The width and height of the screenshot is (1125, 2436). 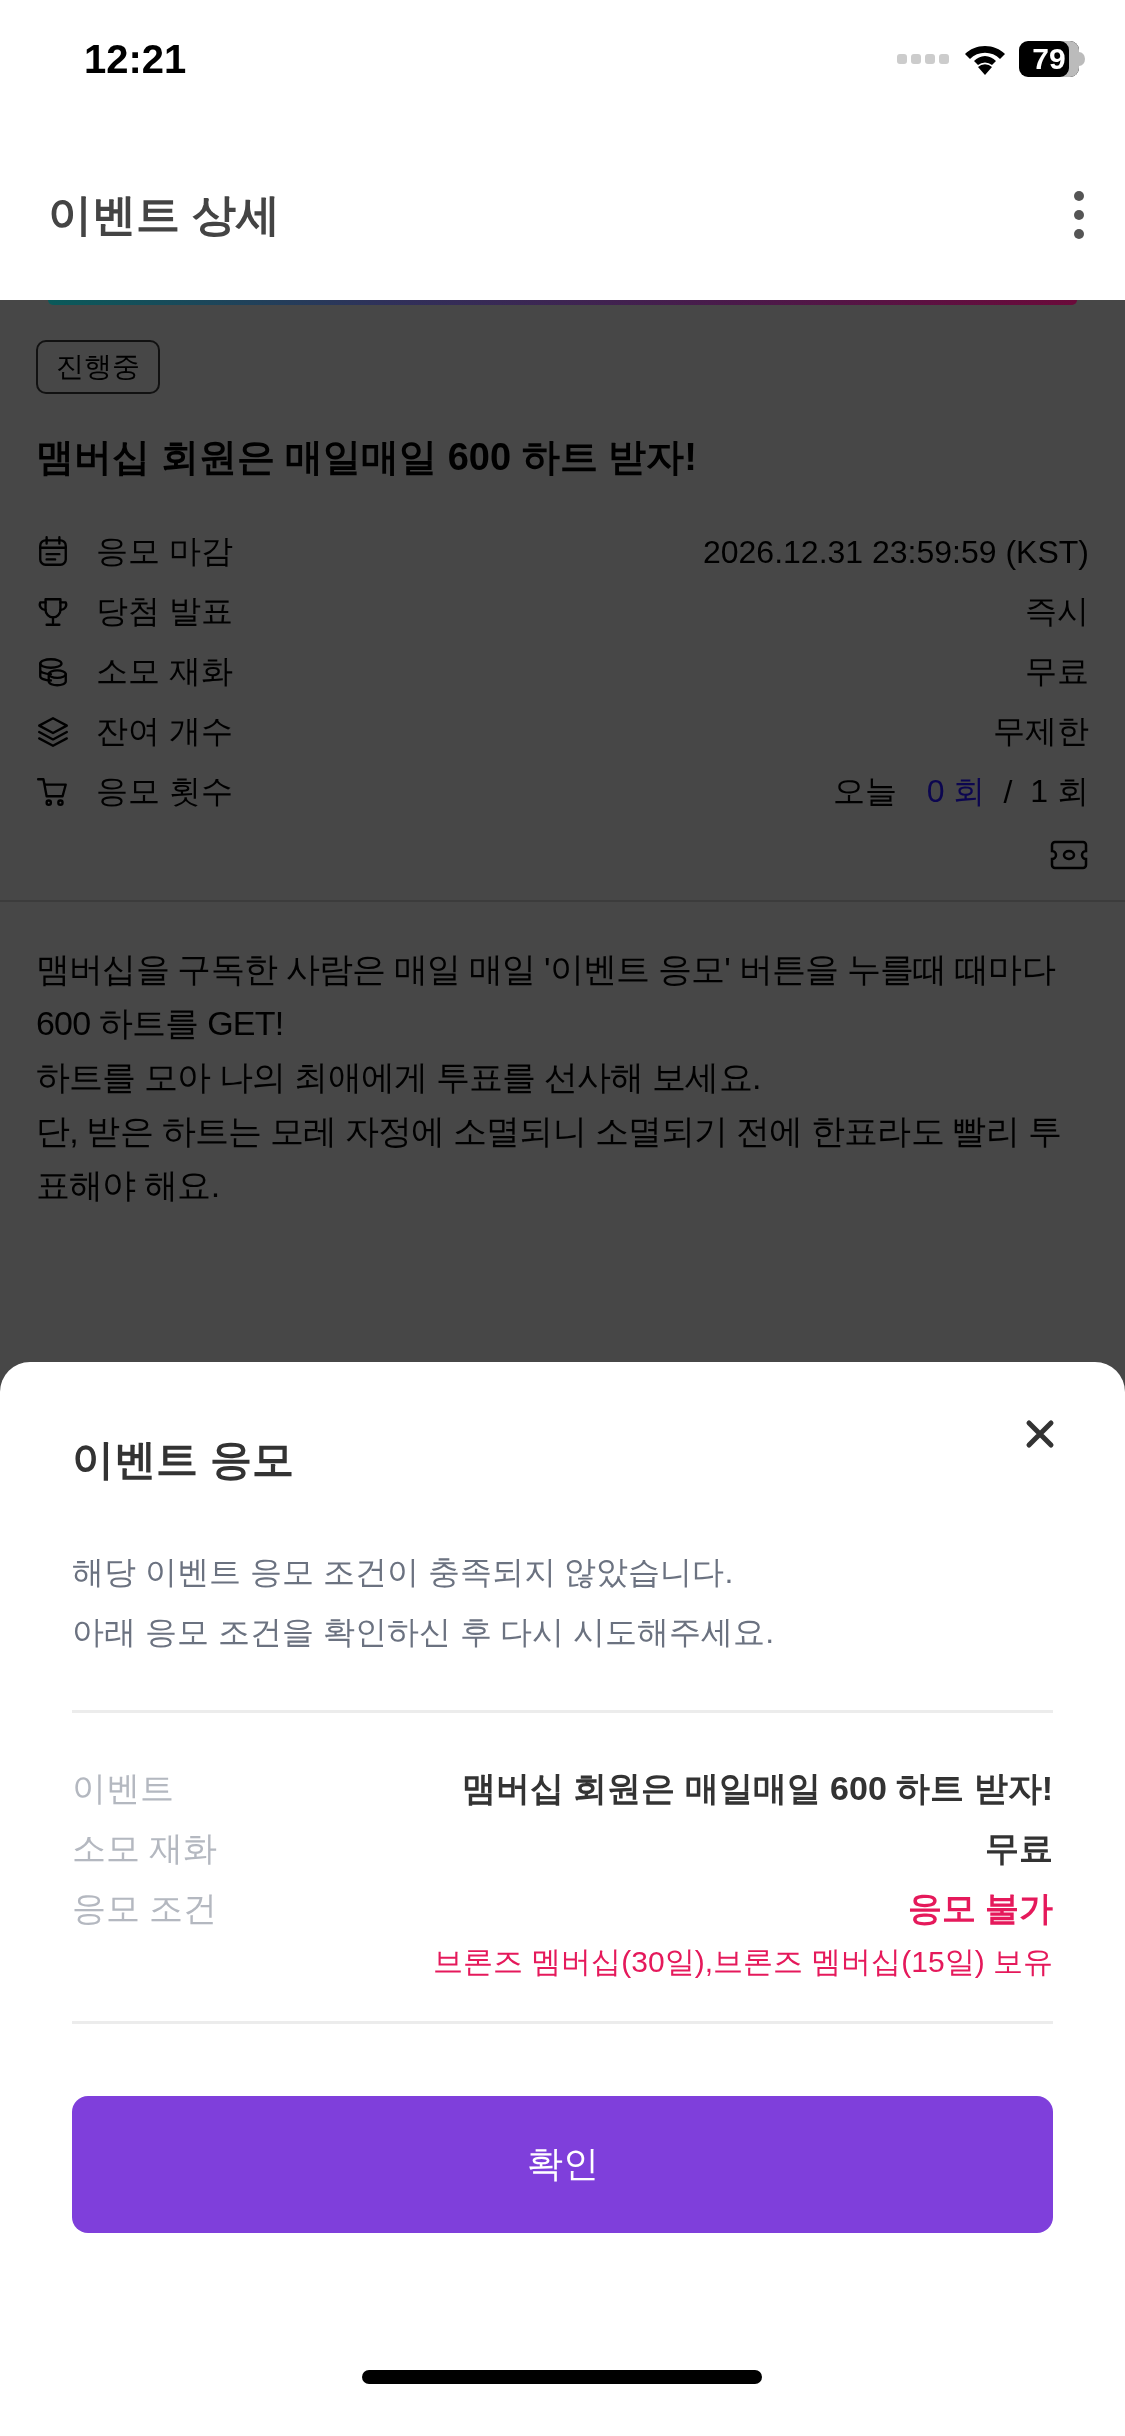 What do you see at coordinates (1049, 59) in the screenshot?
I see `battery-icon: 79` at bounding box center [1049, 59].